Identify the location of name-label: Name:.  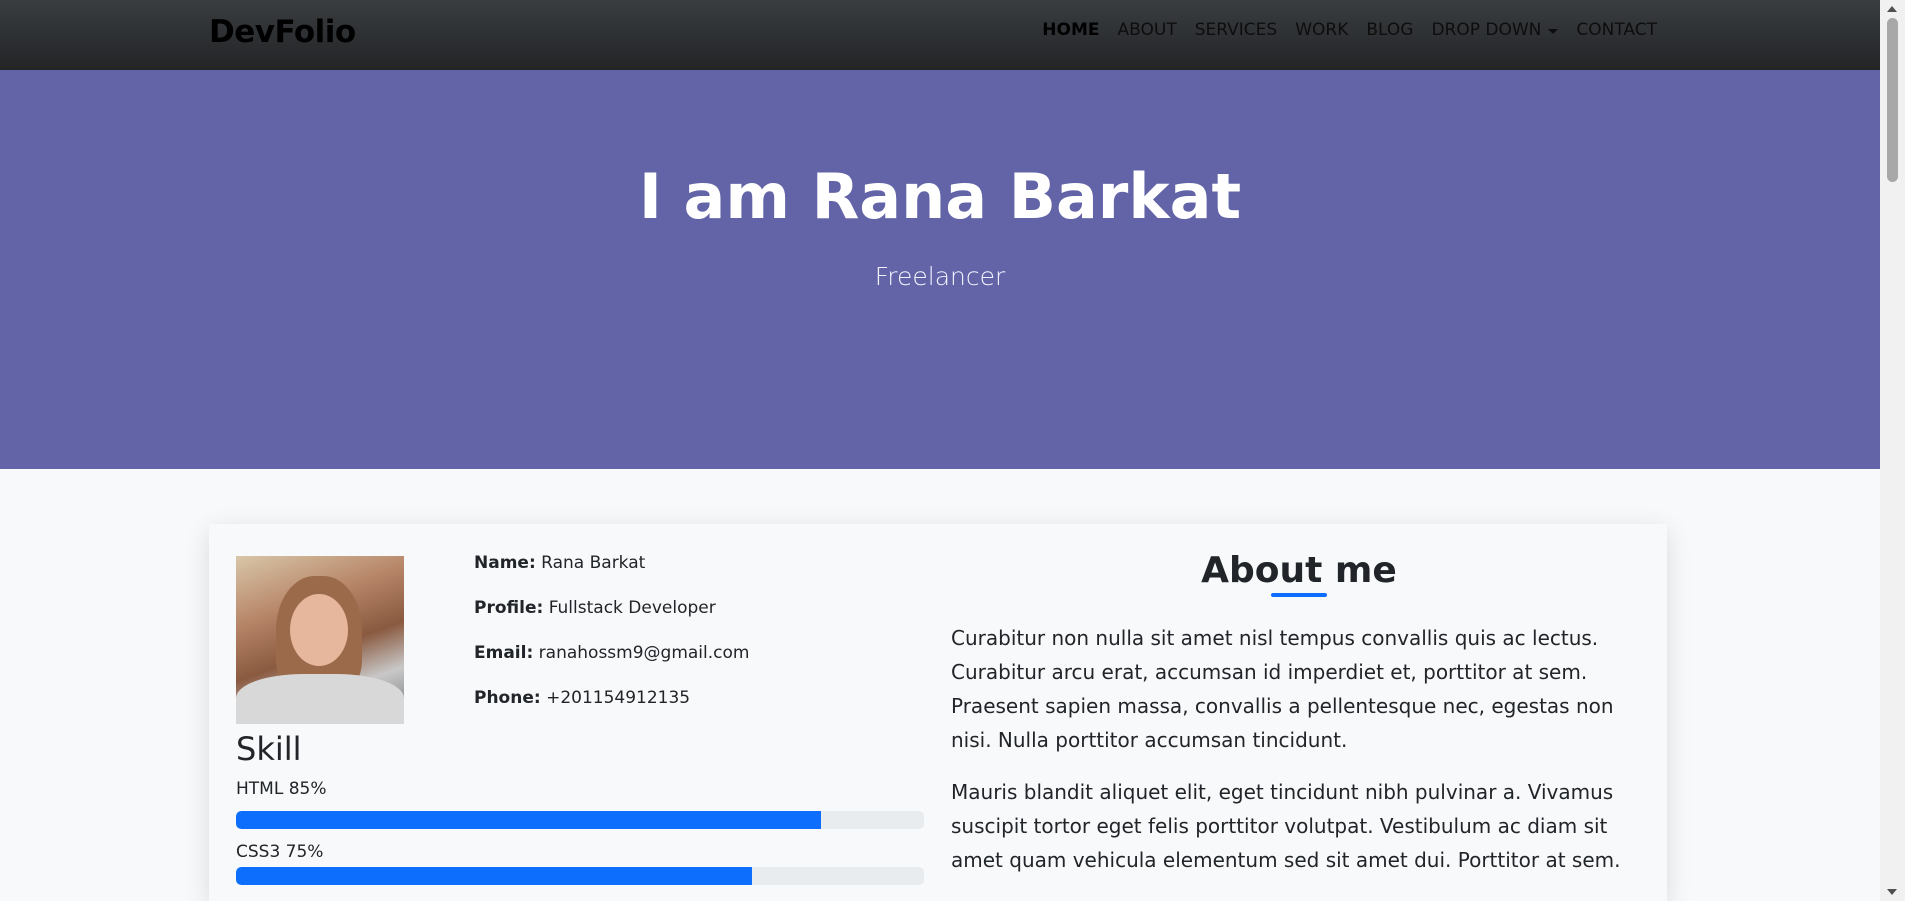
(505, 563).